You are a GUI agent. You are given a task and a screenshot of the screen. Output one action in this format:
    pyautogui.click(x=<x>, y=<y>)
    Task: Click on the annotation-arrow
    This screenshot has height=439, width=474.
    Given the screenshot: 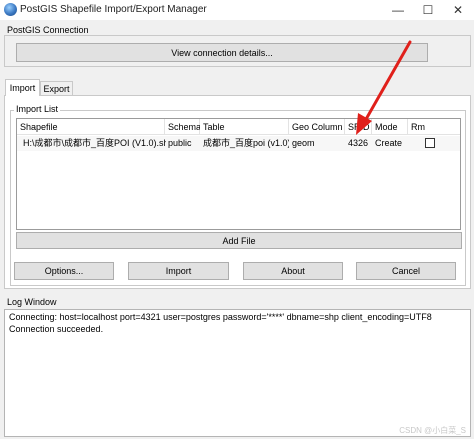 What is the action you would take?
    pyautogui.click(x=384, y=87)
    